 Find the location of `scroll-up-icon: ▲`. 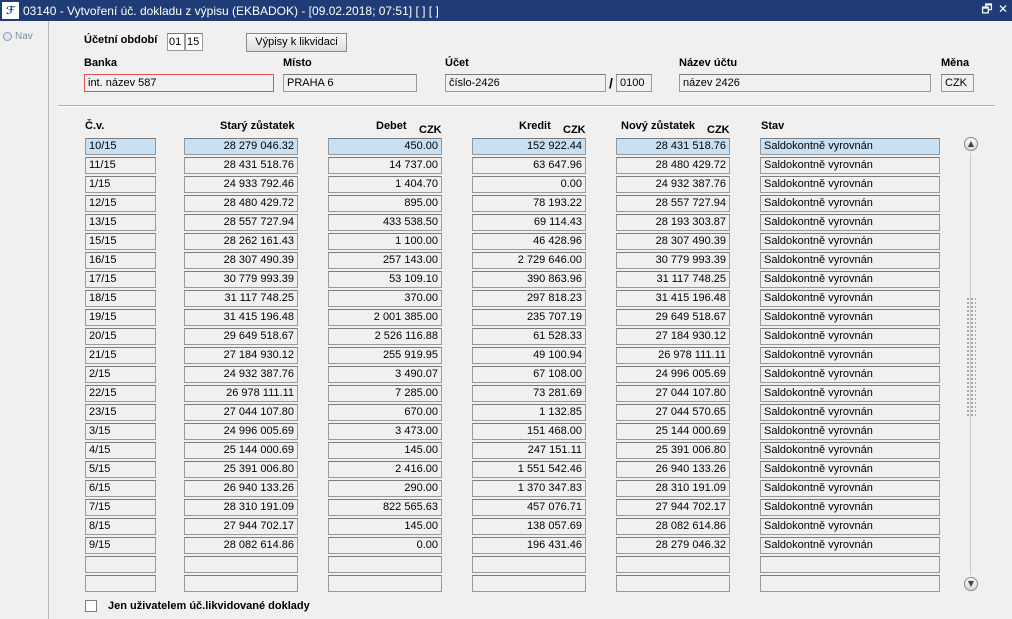

scroll-up-icon: ▲ is located at coordinates (971, 144).